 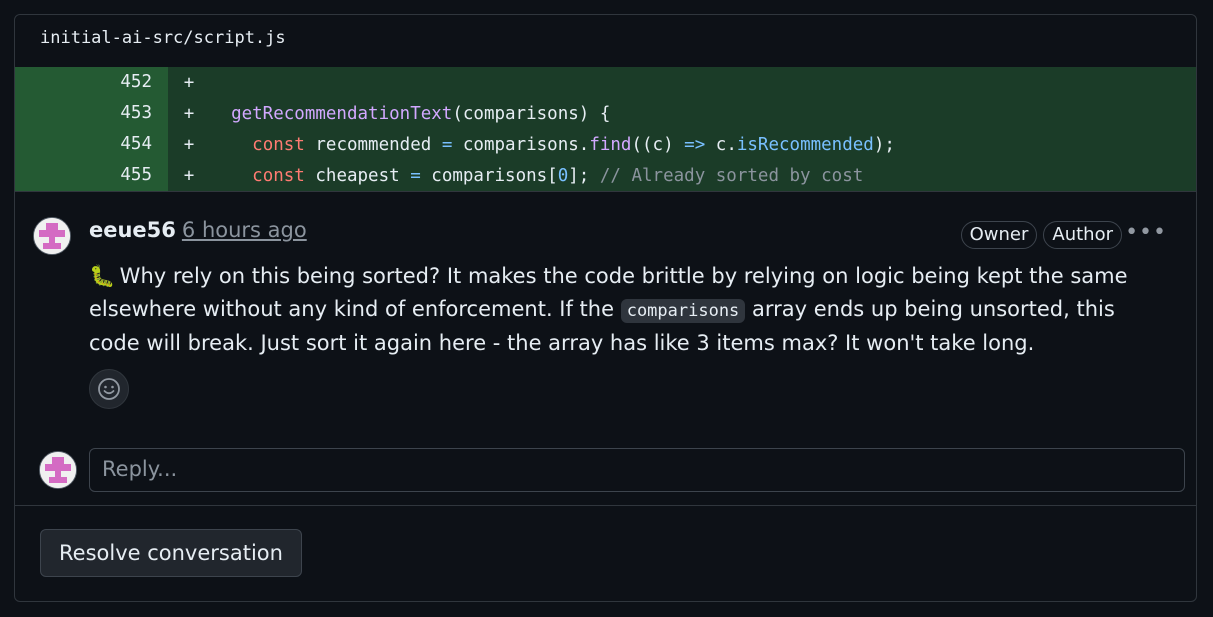 What do you see at coordinates (731, 175) in the screenshot?
I see `code-comment: // Already sorted by cost` at bounding box center [731, 175].